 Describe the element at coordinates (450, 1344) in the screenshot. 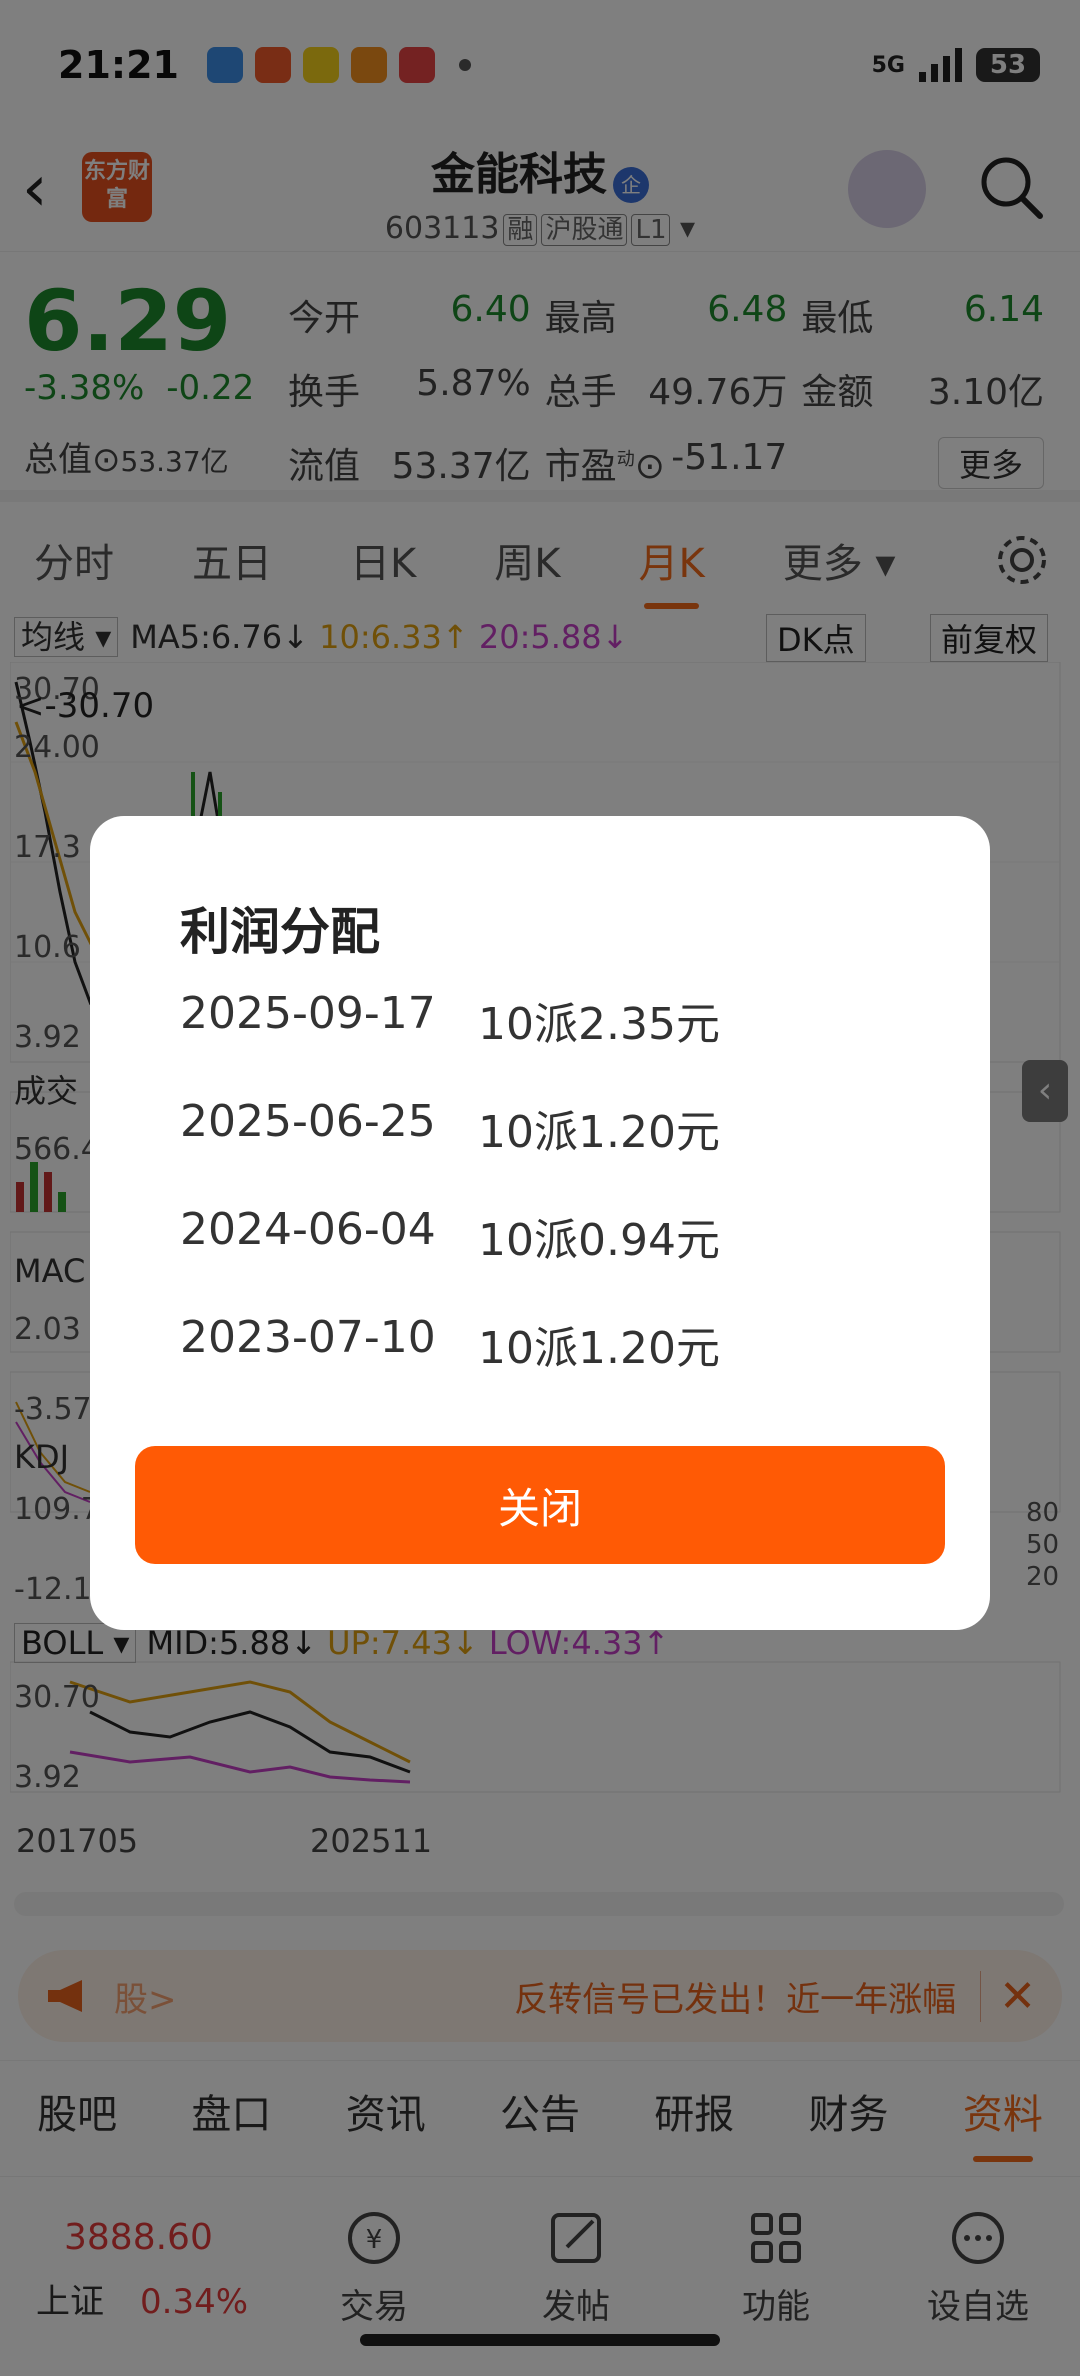

I see `dividend-row: 2023-07-10 10派1.20元` at that location.